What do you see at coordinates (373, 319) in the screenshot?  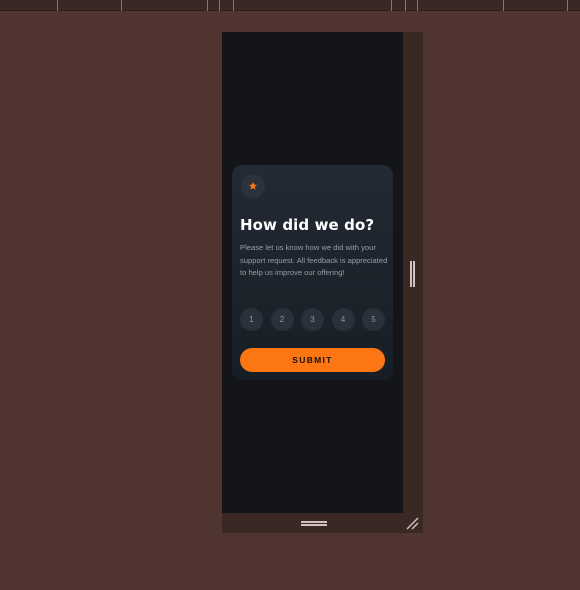 I see `rating-button-5: 5` at bounding box center [373, 319].